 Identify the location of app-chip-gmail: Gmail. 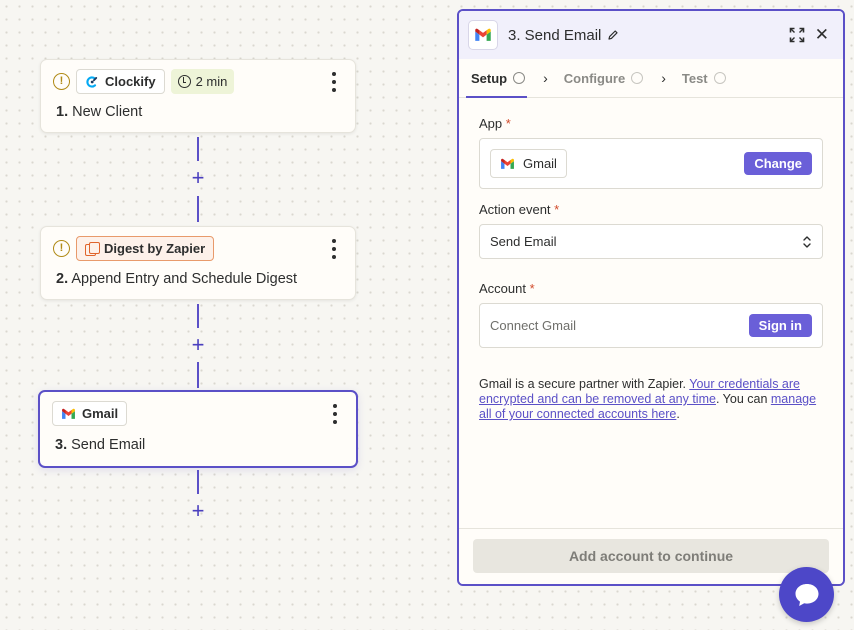
(90, 413).